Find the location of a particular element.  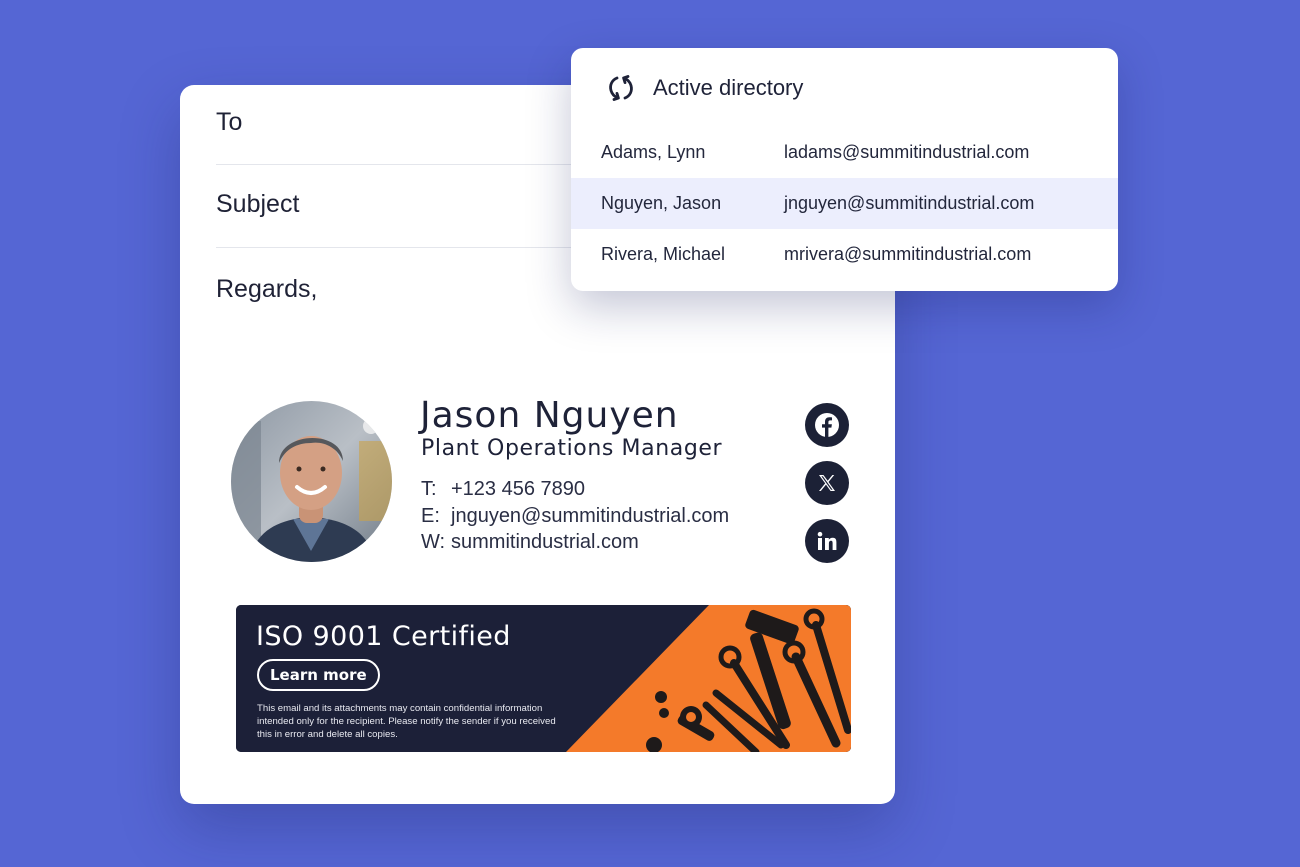

directory-email: mrivera@summitindustrial.com is located at coordinates (908, 254).